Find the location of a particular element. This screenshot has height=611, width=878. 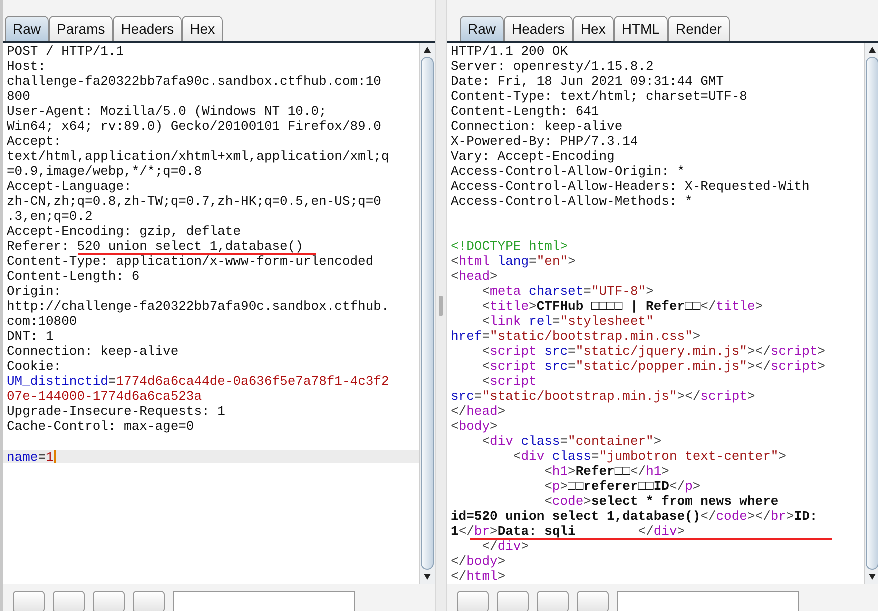

code-line: Upgrade-Insecure-Requests: 1 is located at coordinates (116, 411).